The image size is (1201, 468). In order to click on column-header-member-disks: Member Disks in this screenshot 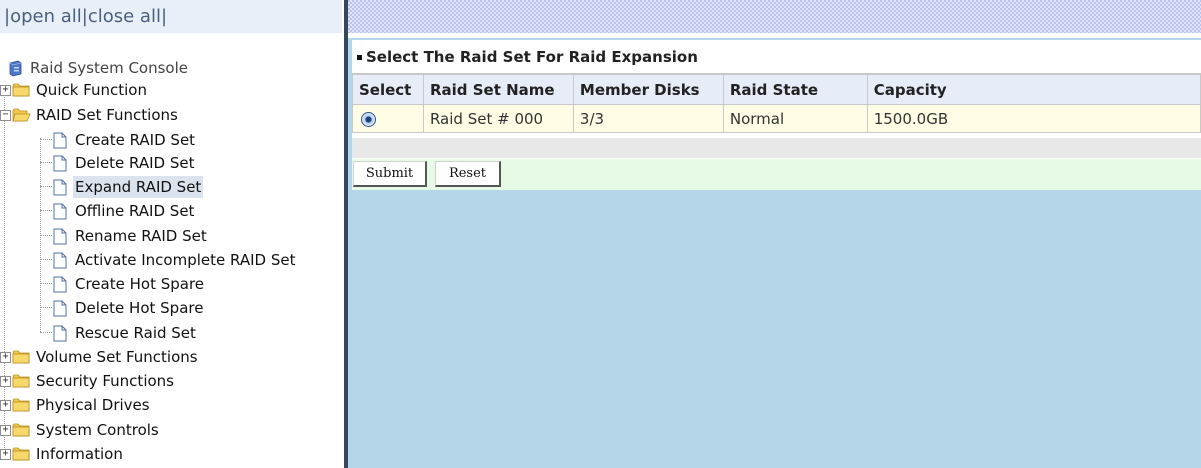, I will do `click(648, 89)`.